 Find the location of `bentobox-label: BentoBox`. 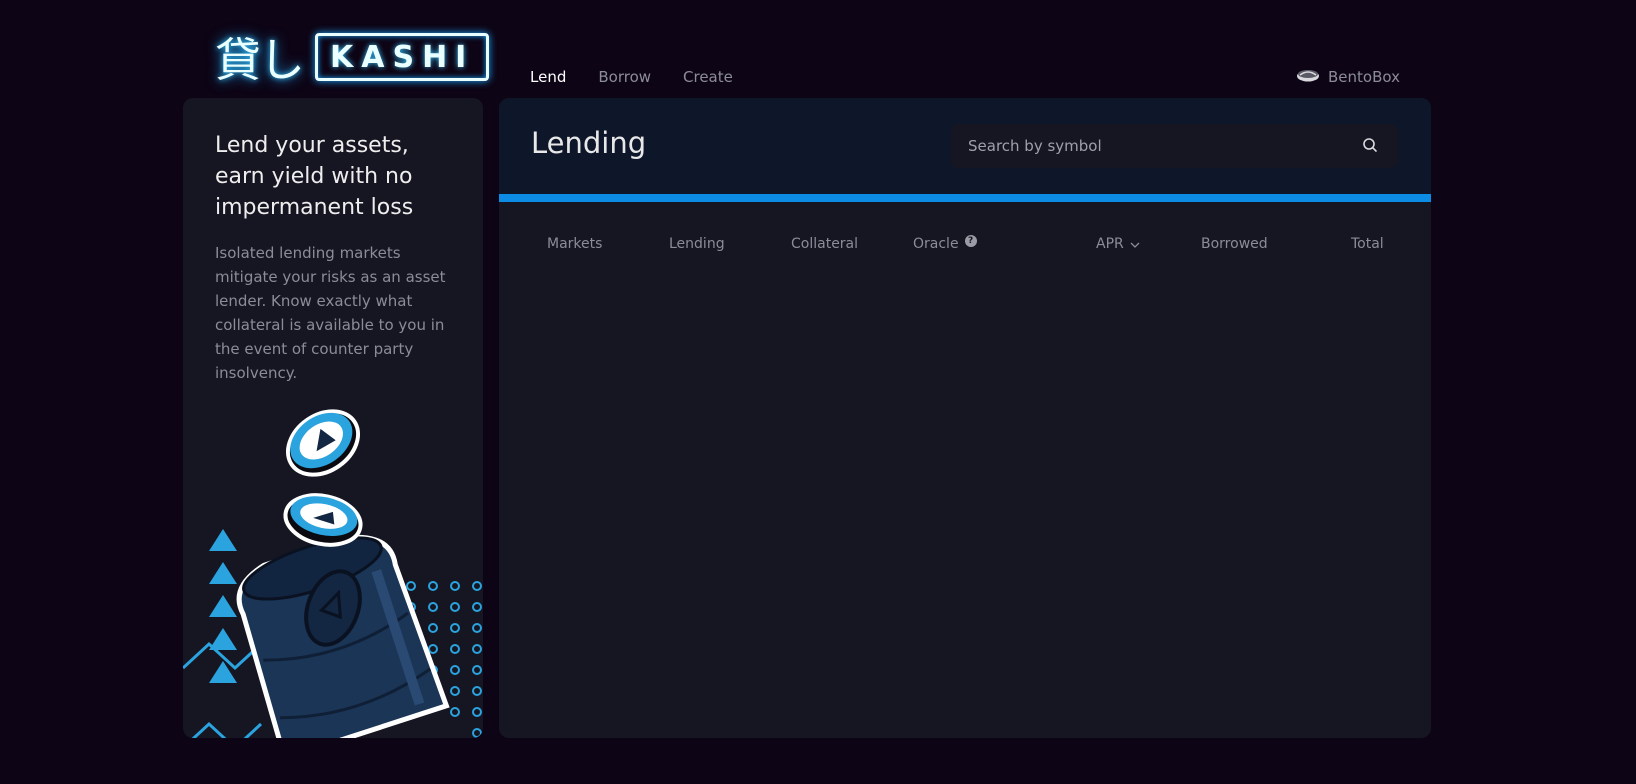

bentobox-label: BentoBox is located at coordinates (1364, 77).